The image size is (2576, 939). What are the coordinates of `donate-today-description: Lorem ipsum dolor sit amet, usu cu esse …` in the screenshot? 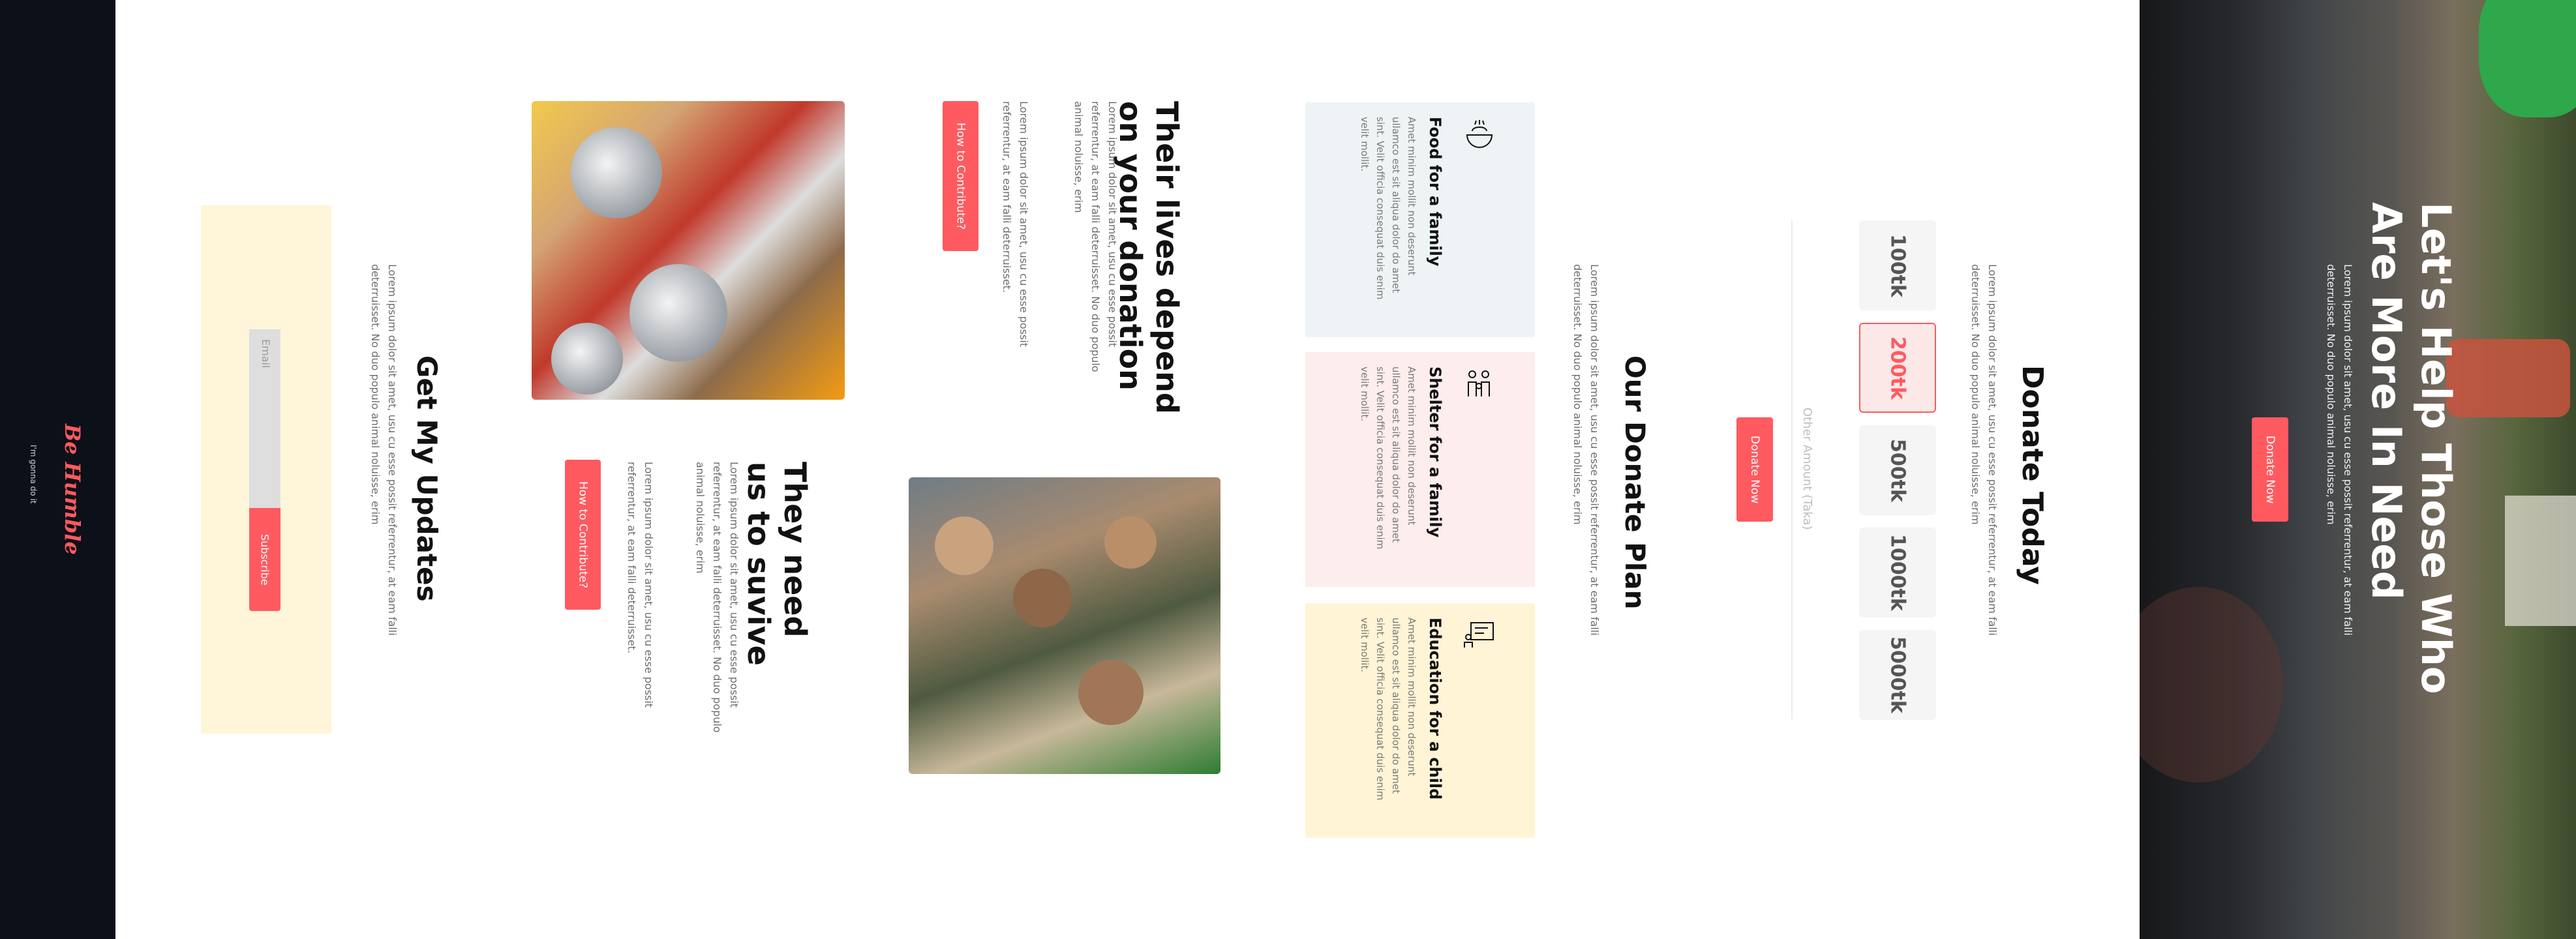 It's located at (1984, 450).